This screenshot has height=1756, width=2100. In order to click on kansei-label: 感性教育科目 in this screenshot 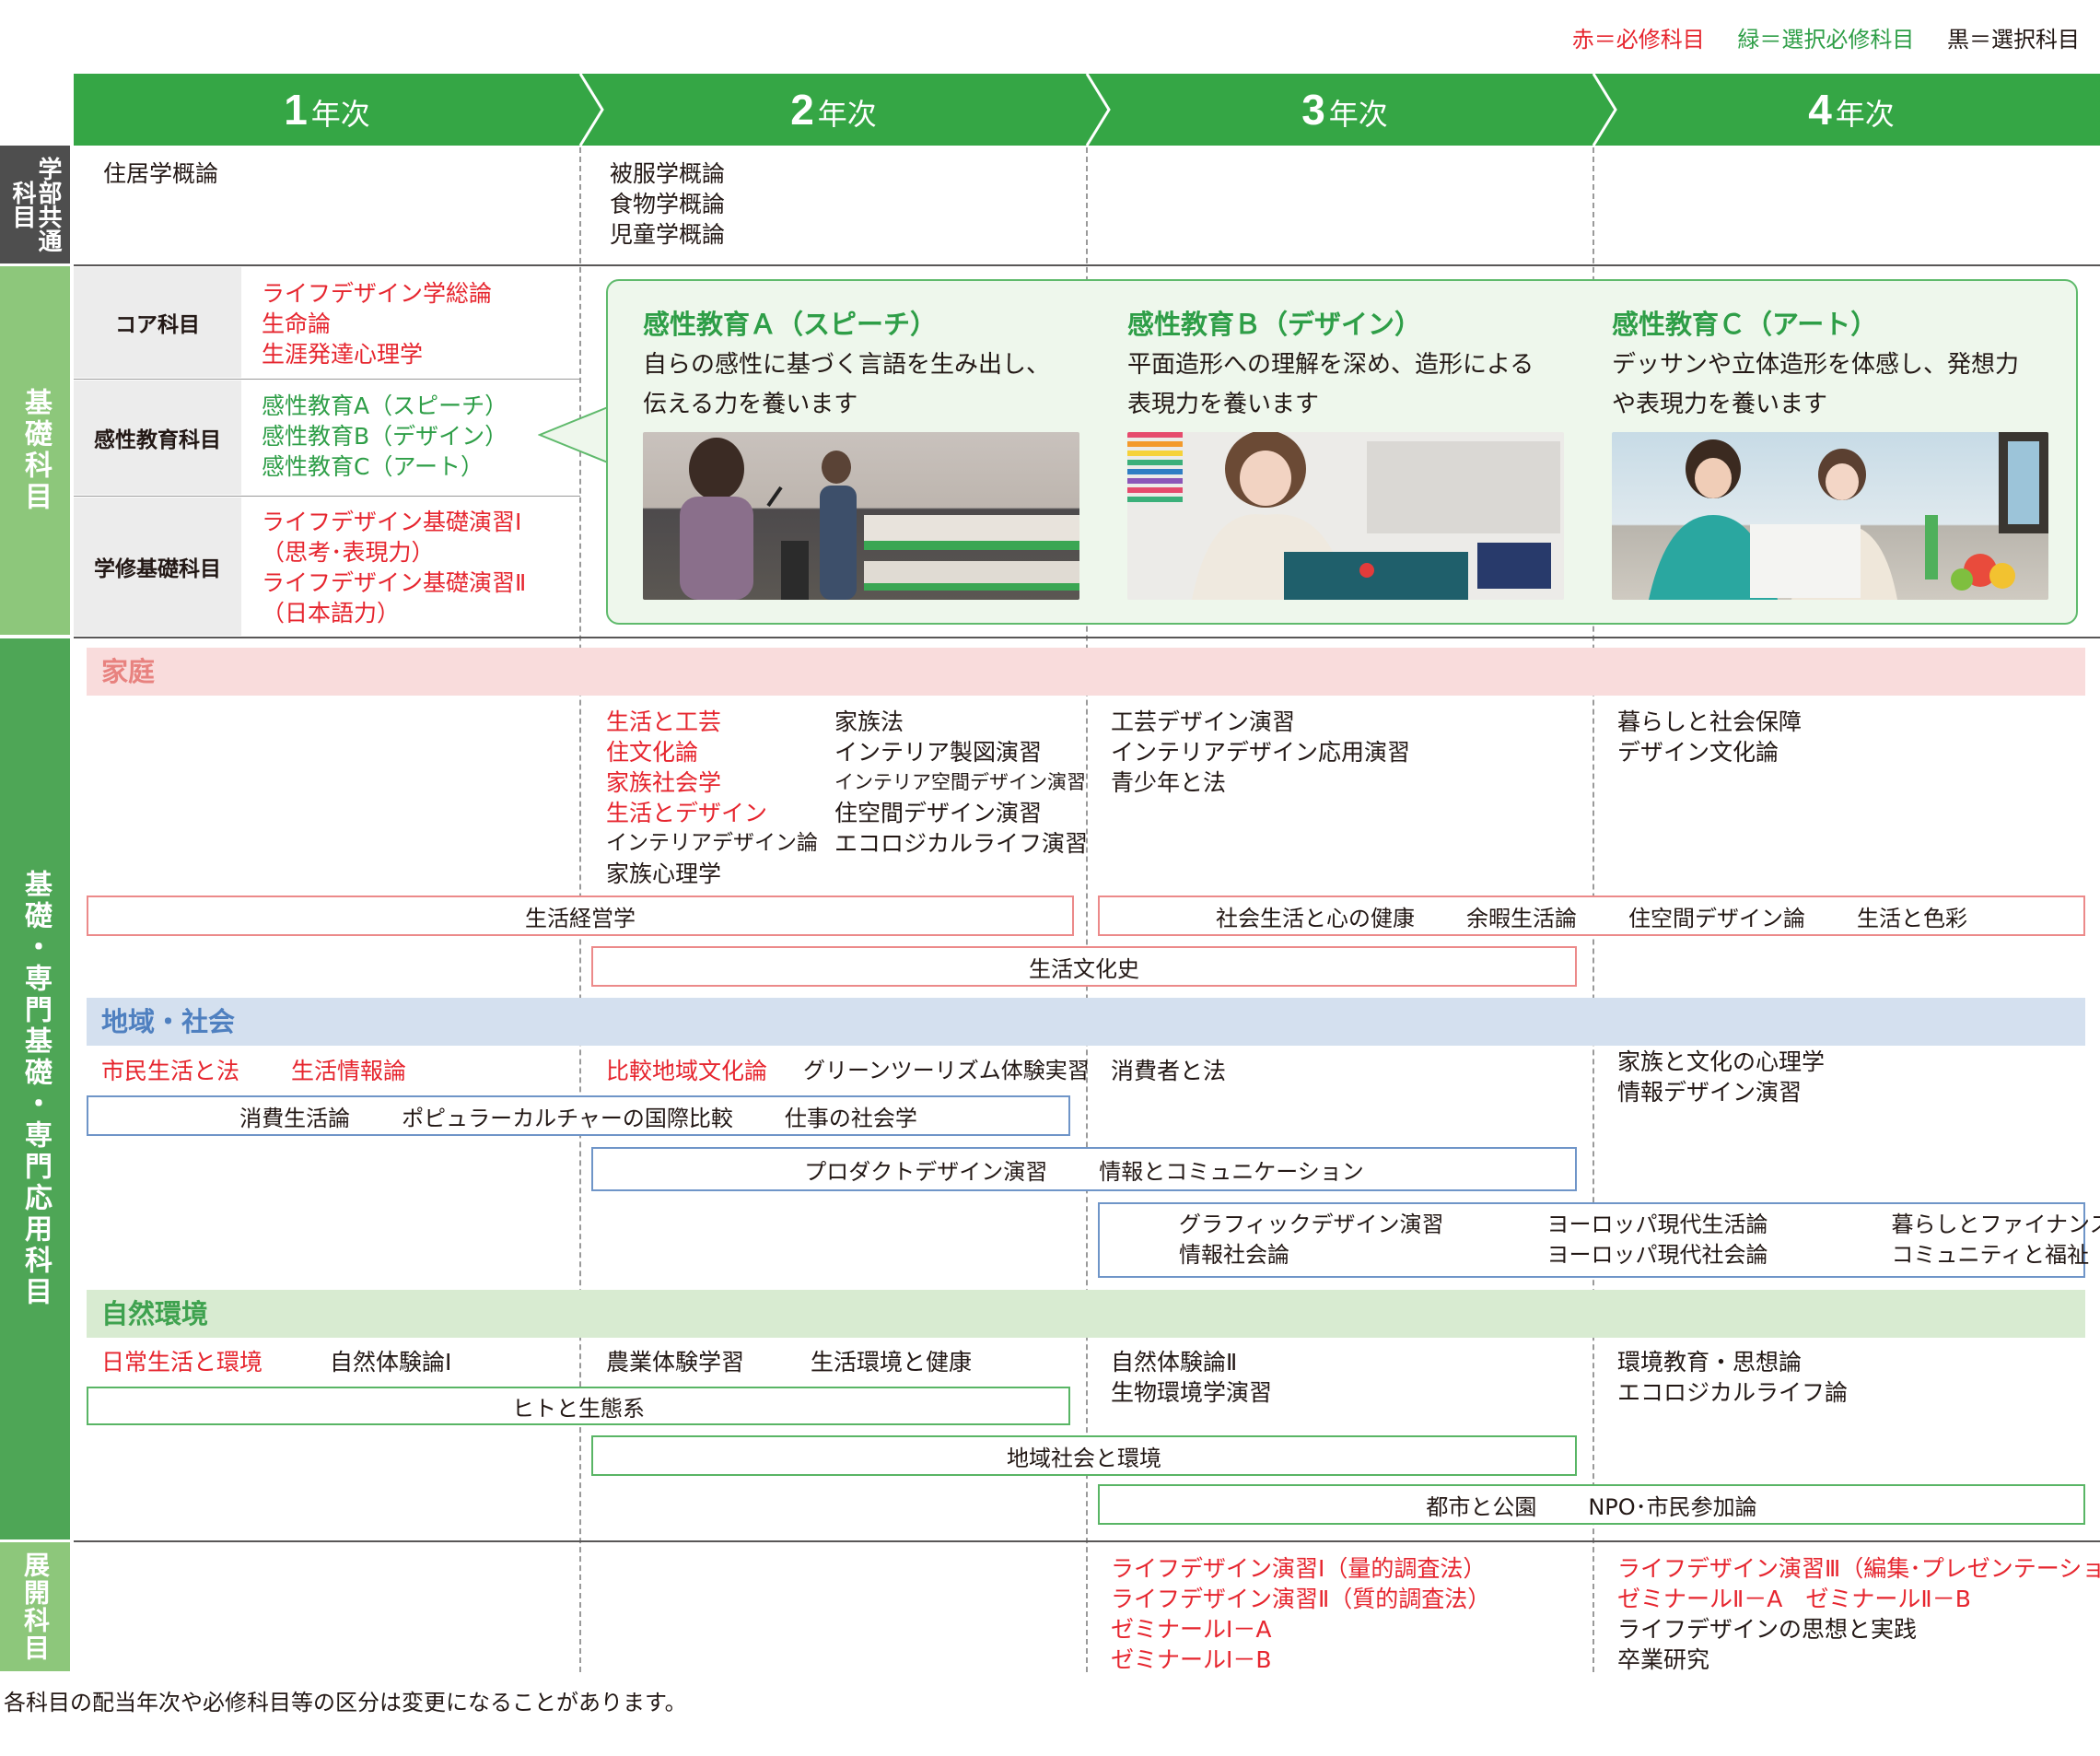, I will do `click(157, 437)`.